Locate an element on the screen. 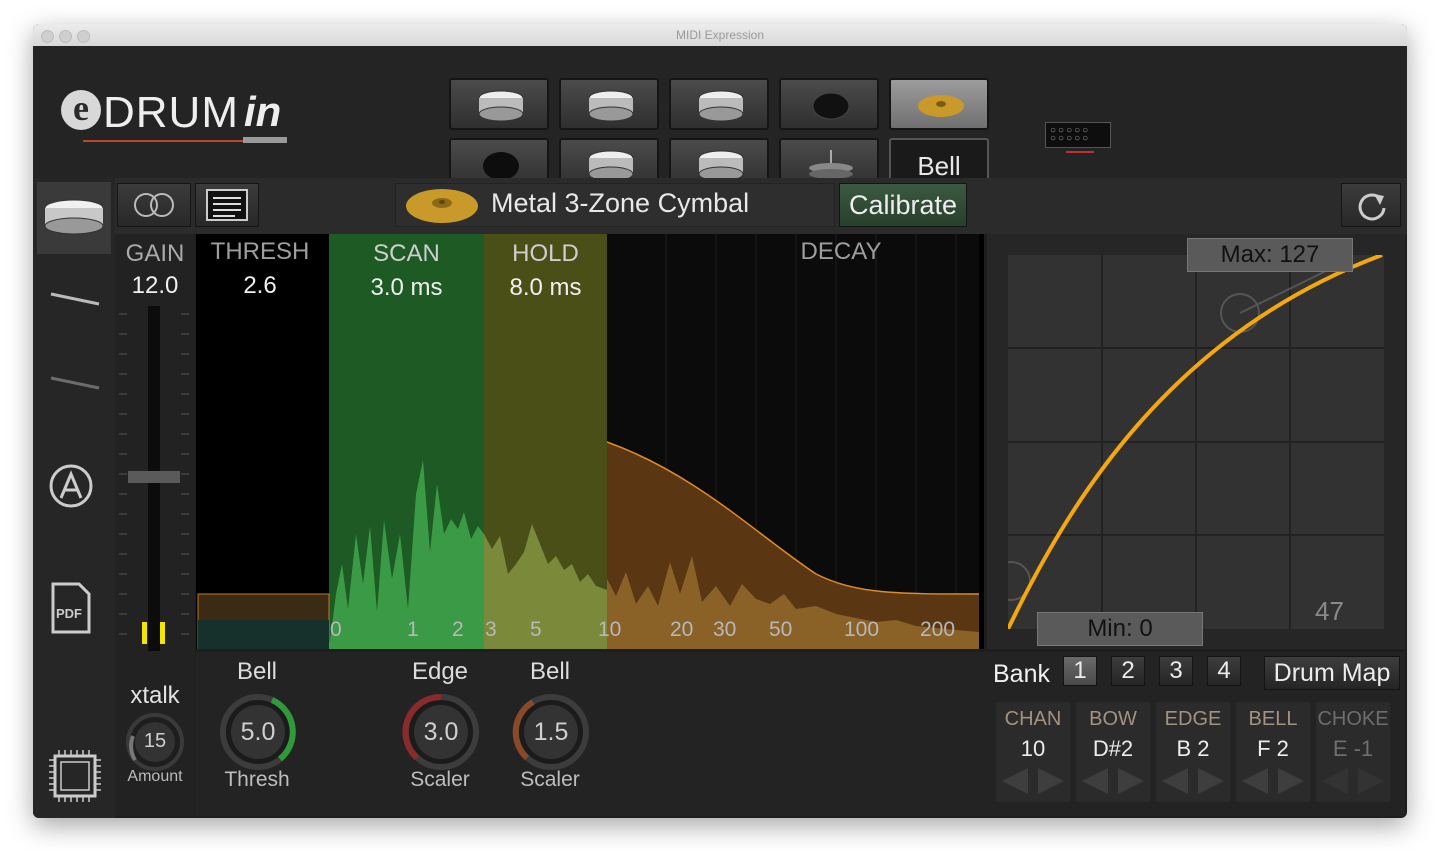 This screenshot has width=1440, height=859. sidebar: PDF is located at coordinates (74, 498).